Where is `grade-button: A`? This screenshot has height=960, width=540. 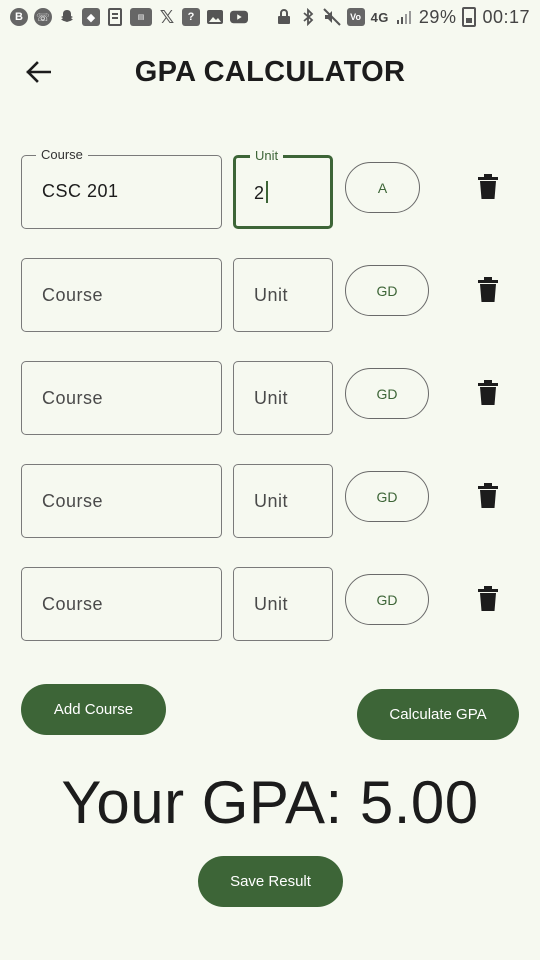 grade-button: A is located at coordinates (382, 187).